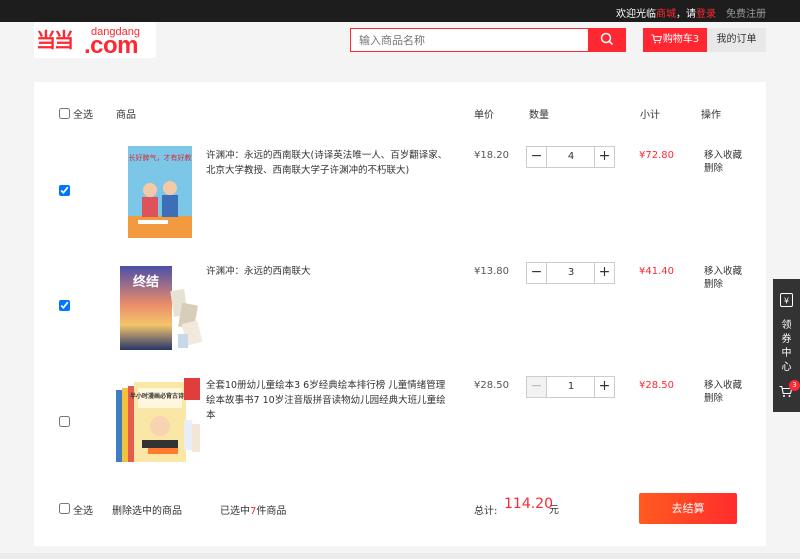 The width and height of the screenshot is (800, 559). I want to click on column-operations: 操作, so click(711, 115).